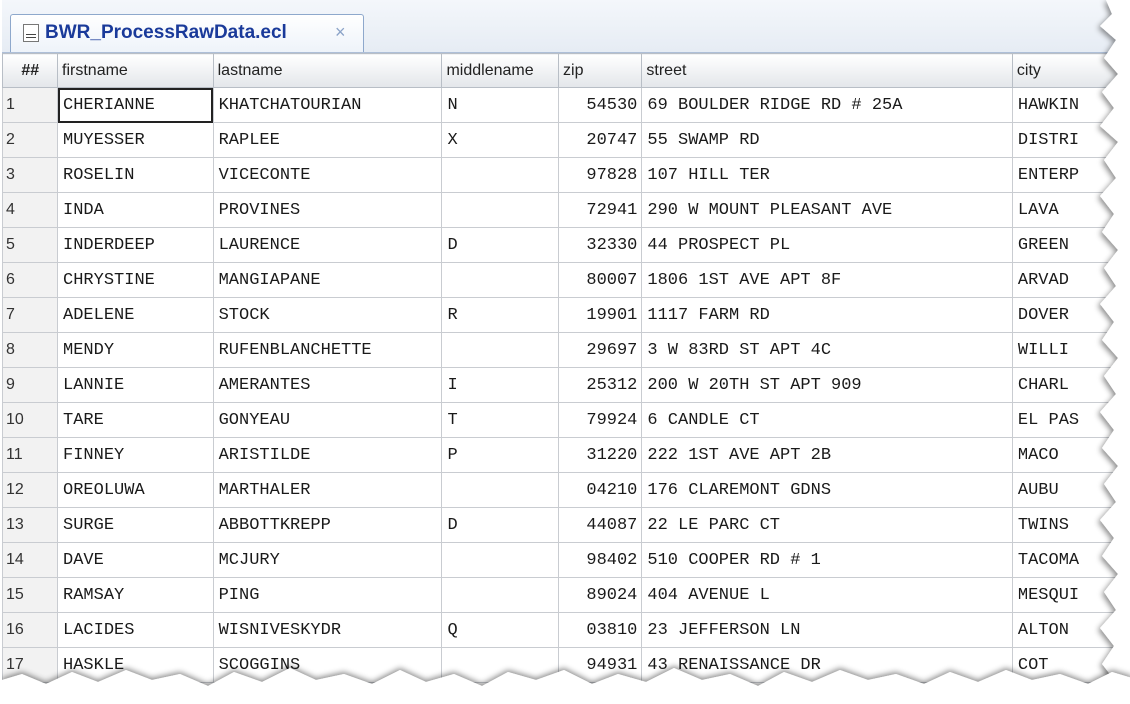  I want to click on cell-street: 6 CANDLE CT, so click(827, 420).